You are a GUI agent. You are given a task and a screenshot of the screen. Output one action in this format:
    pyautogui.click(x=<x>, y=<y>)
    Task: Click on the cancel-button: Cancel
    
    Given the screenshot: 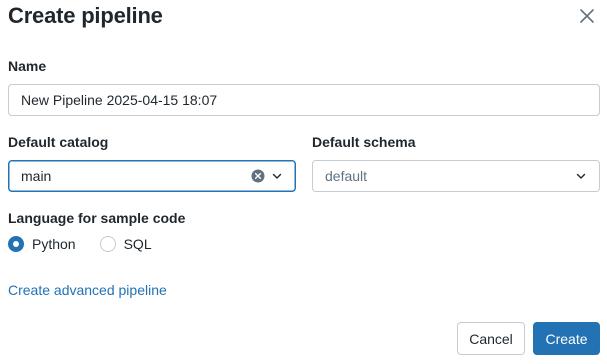 What is the action you would take?
    pyautogui.click(x=491, y=338)
    